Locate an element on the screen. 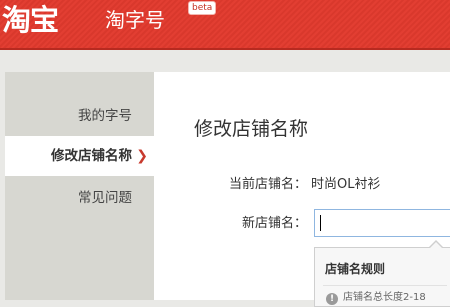 The height and width of the screenshot is (307, 450). taobao-logo: 淘宝 is located at coordinates (30, 20).